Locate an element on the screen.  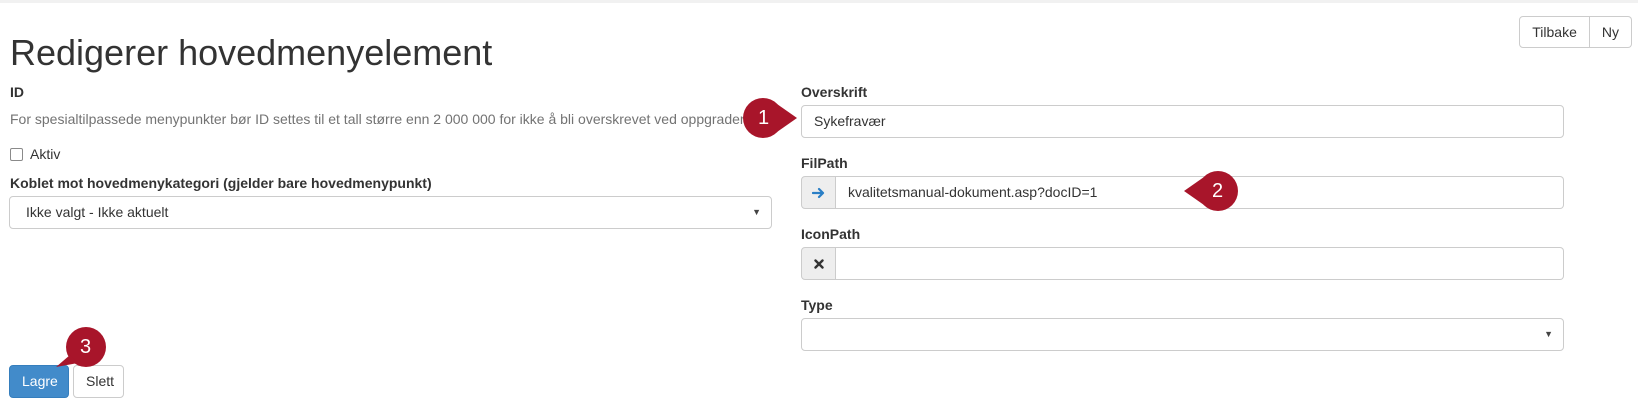
top-border is located at coordinates (819, 1).